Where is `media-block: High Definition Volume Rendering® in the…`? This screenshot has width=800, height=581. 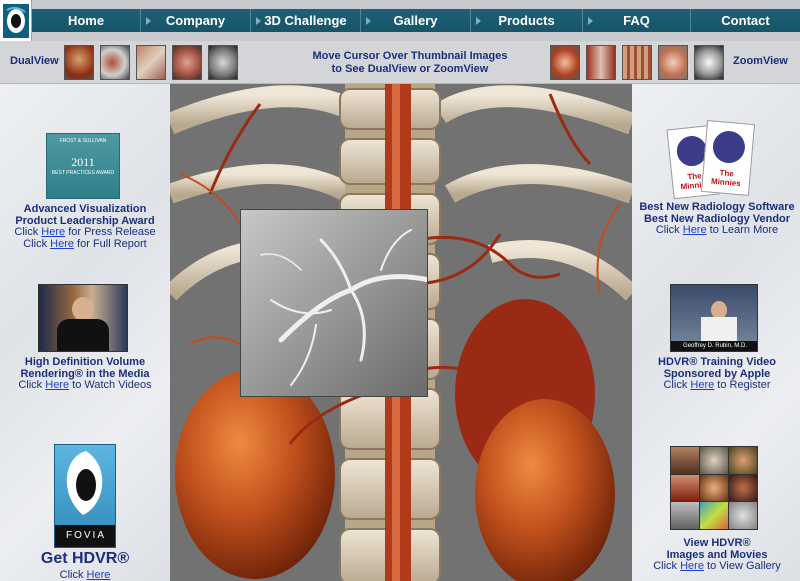 media-block: High Definition Volume Rendering® in the… is located at coordinates (85, 374).